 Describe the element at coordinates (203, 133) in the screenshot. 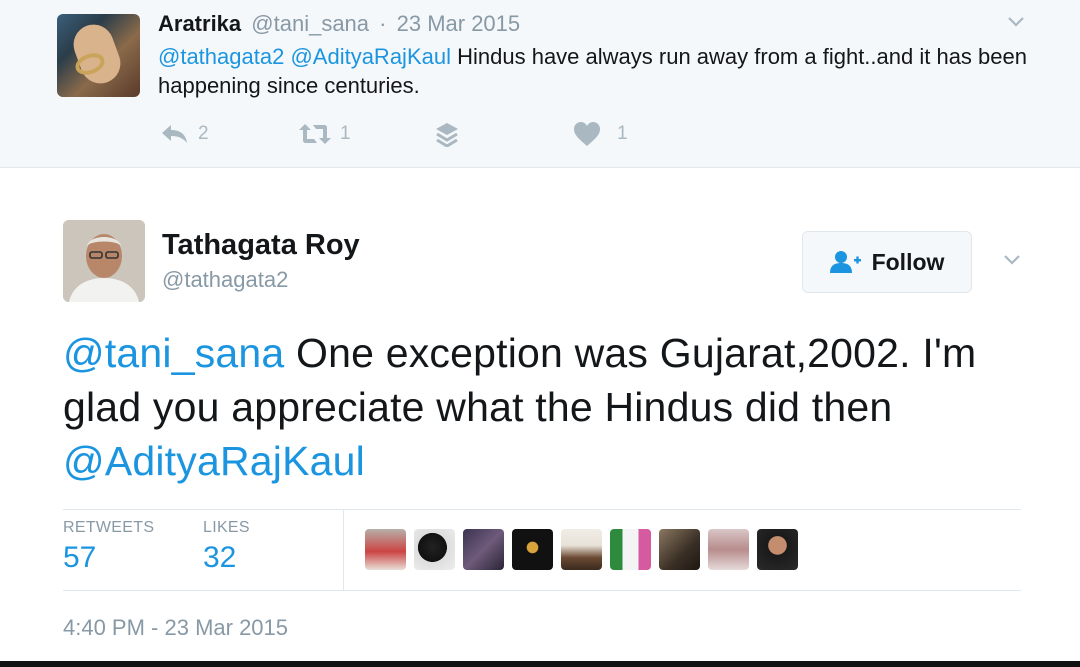

I see `reply-count: 2` at that location.